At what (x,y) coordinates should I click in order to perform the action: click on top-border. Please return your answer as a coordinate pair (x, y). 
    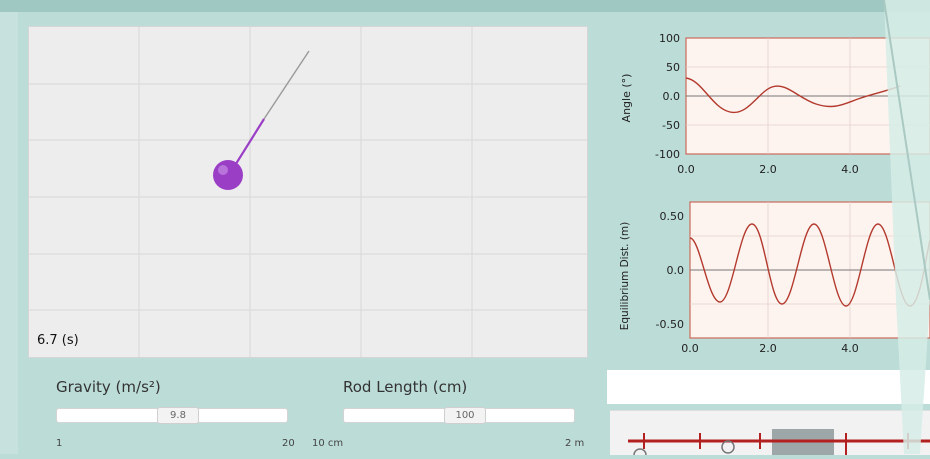
    Looking at the image, I should click on (465, 6).